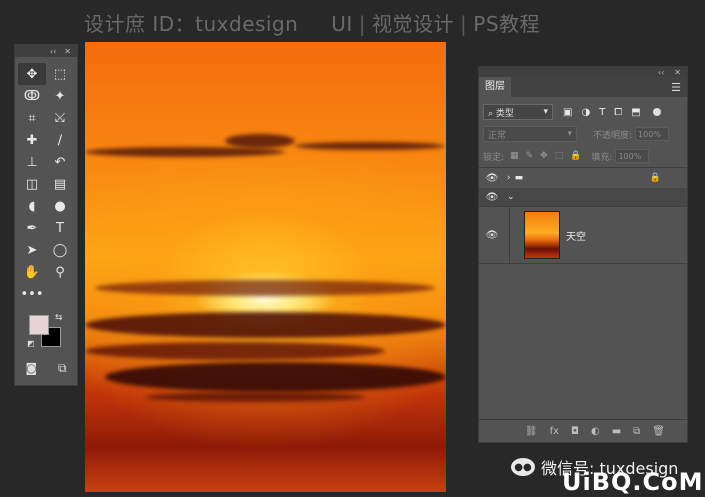  Describe the element at coordinates (32, 206) in the screenshot. I see `blur-tool-icon: ◖` at that location.